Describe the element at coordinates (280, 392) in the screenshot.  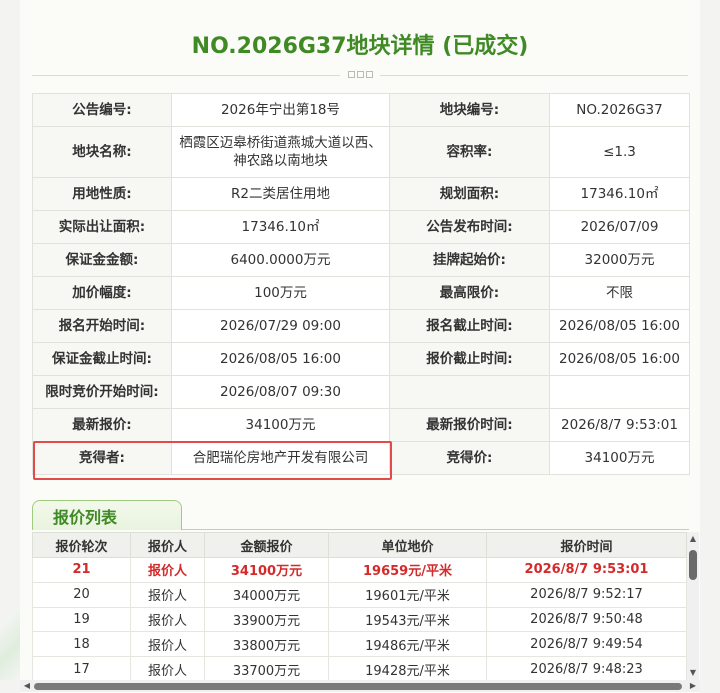
I see `info-value: 2026/08/07 09:30` at that location.